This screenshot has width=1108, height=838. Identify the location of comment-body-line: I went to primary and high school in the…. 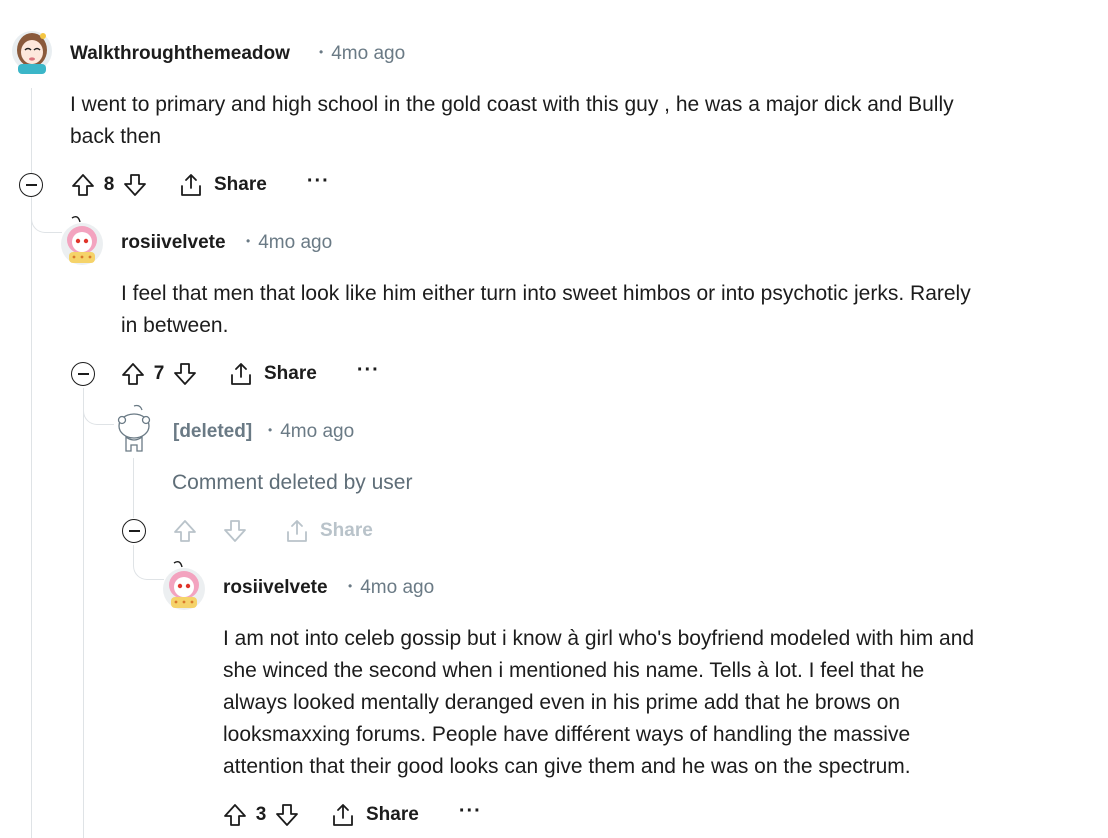
(512, 104).